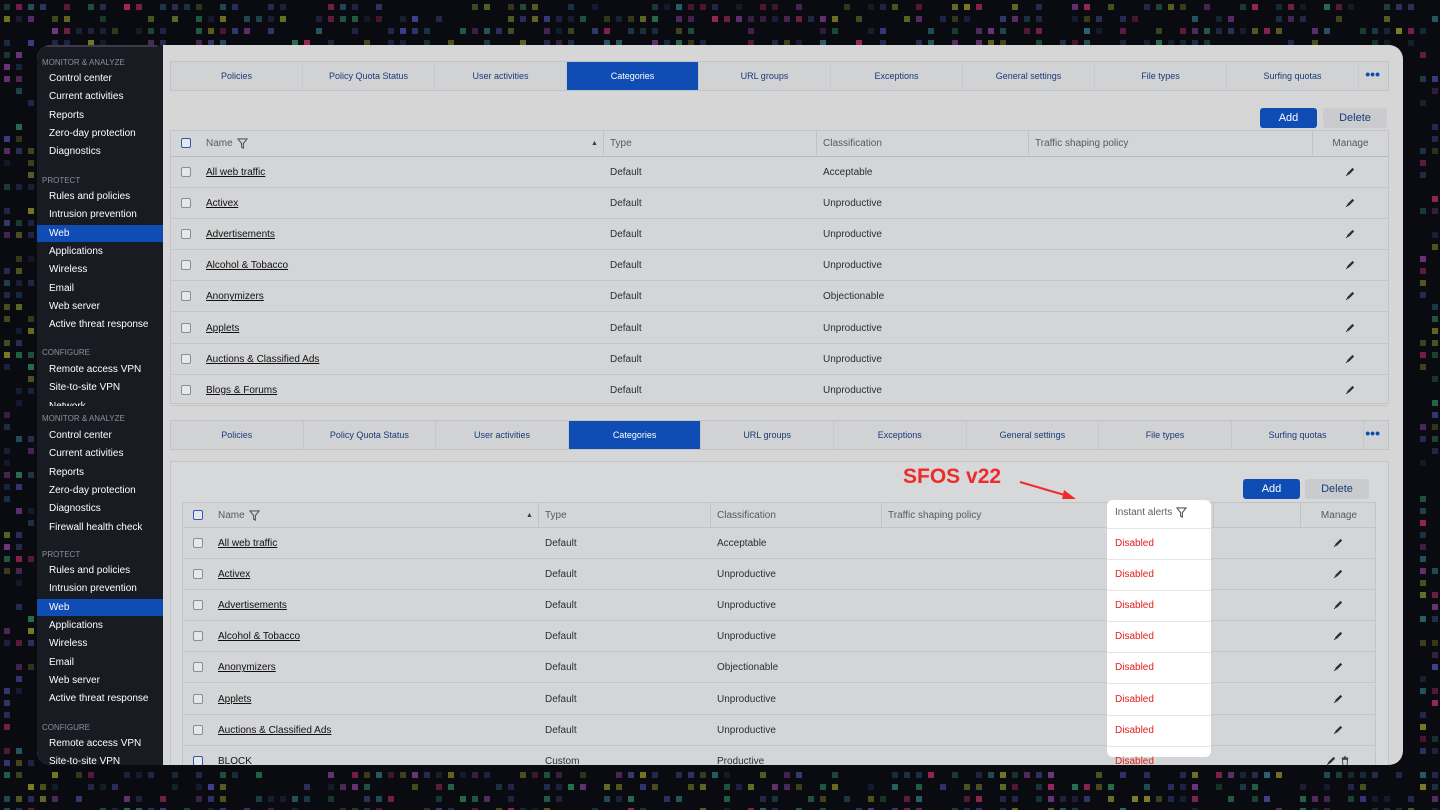  I want to click on tab-top-url-groups: URL groups, so click(765, 76).